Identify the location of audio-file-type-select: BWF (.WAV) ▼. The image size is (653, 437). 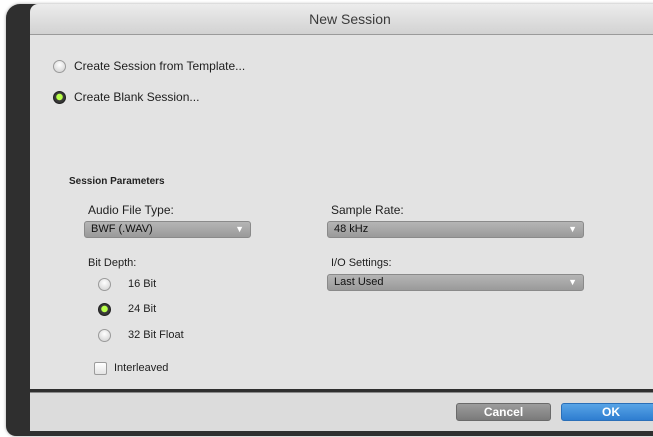
(167, 229).